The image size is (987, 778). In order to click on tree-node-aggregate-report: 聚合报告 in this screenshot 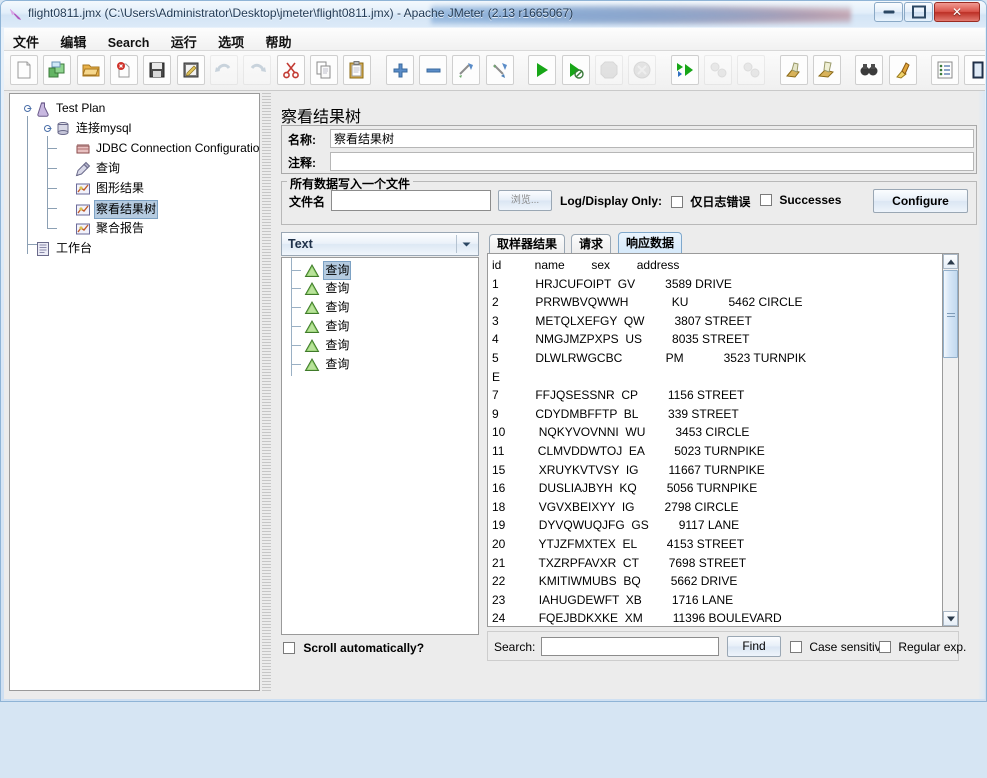, I will do `click(110, 228)`.